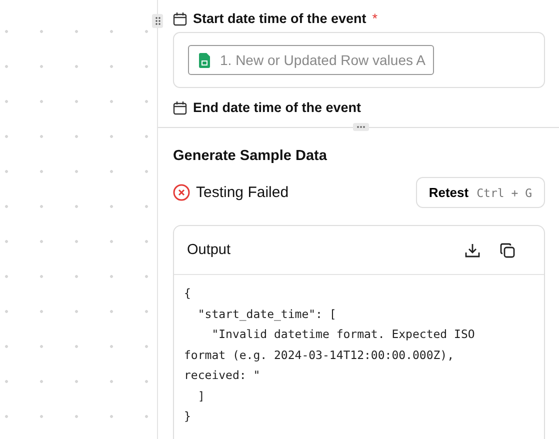  What do you see at coordinates (480, 192) in the screenshot?
I see `retest-button: Retest Ctrl + G` at bounding box center [480, 192].